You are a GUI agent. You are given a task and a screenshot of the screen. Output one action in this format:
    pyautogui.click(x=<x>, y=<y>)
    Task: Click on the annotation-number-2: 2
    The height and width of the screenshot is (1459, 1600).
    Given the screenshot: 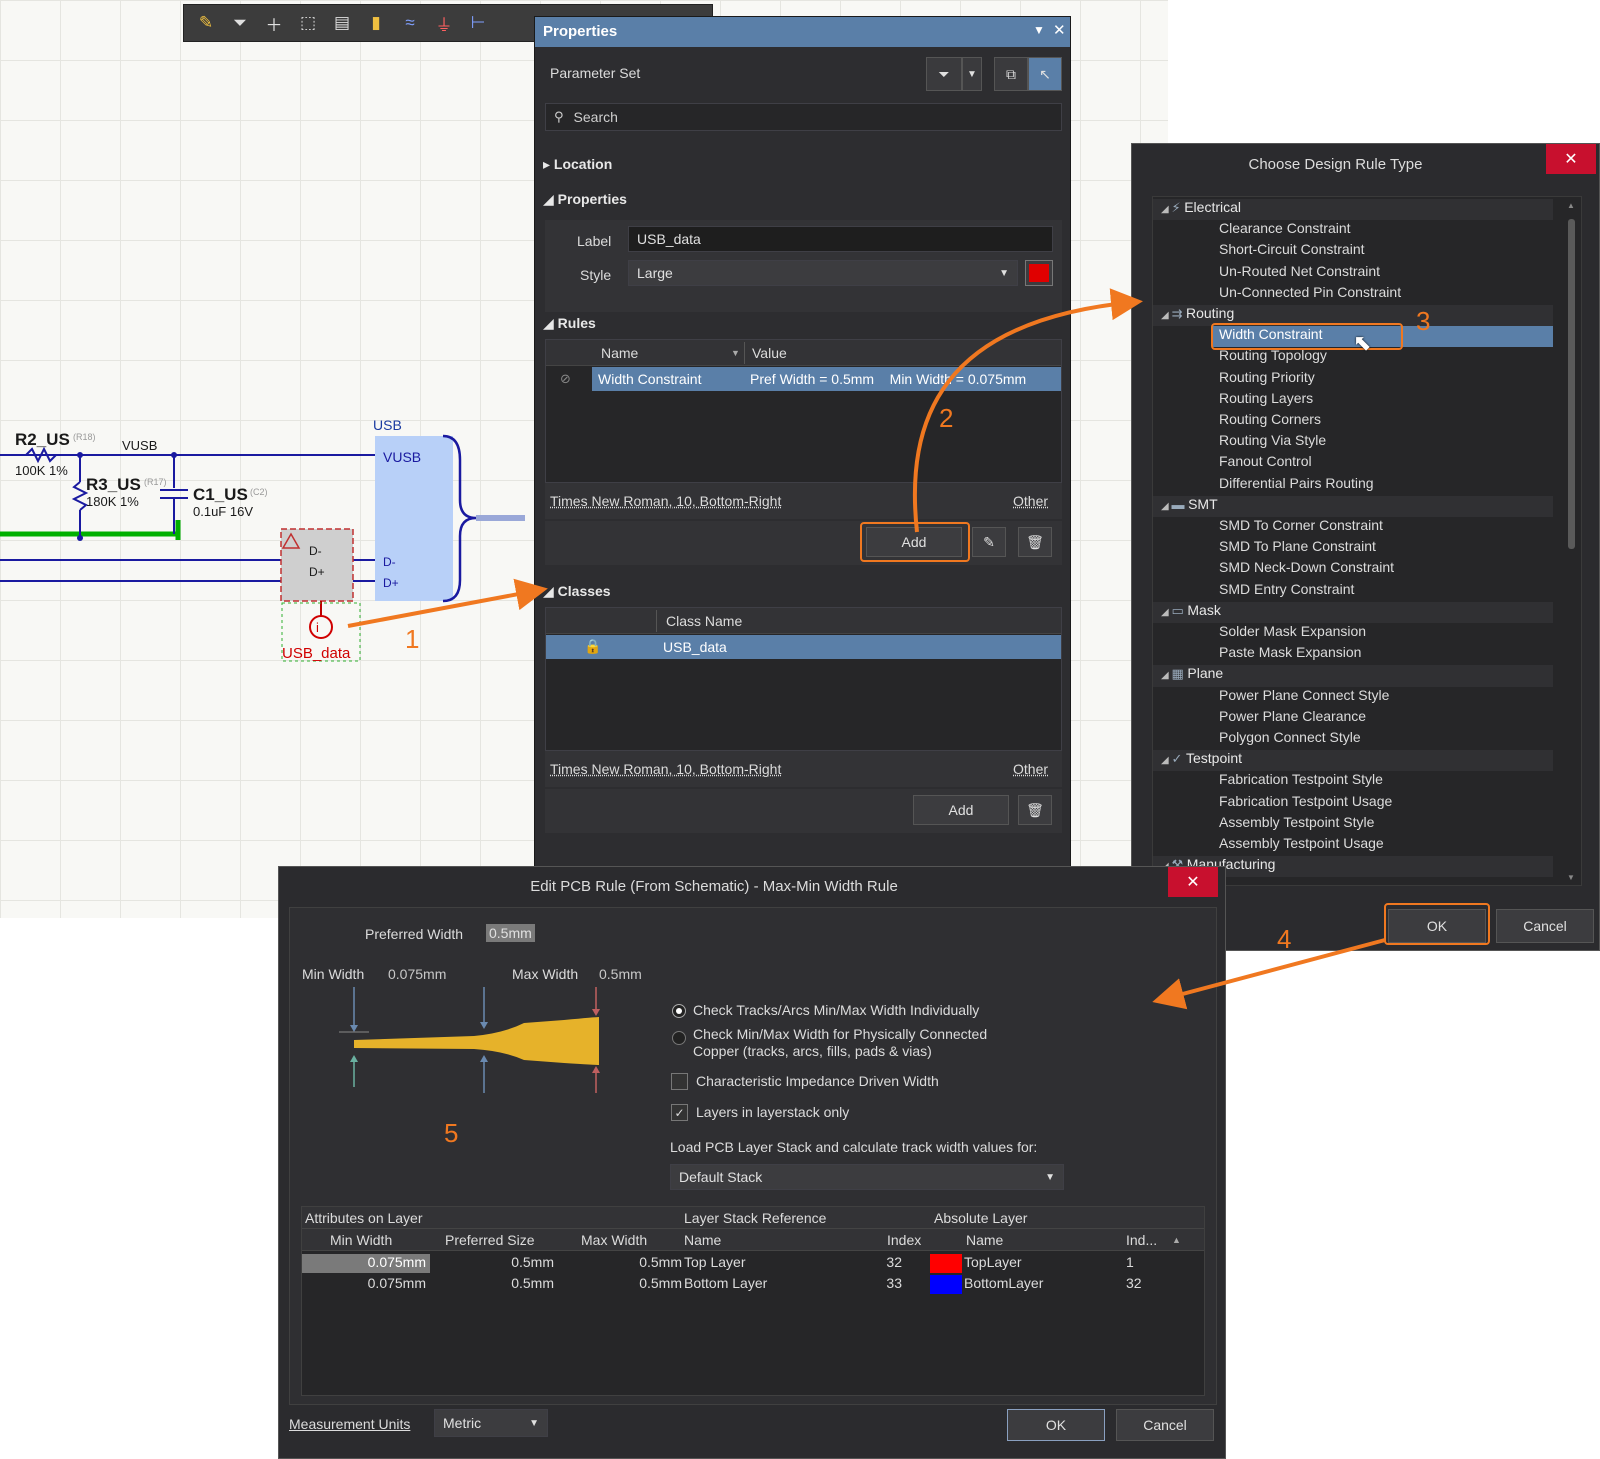 What is the action you would take?
    pyautogui.click(x=946, y=418)
    